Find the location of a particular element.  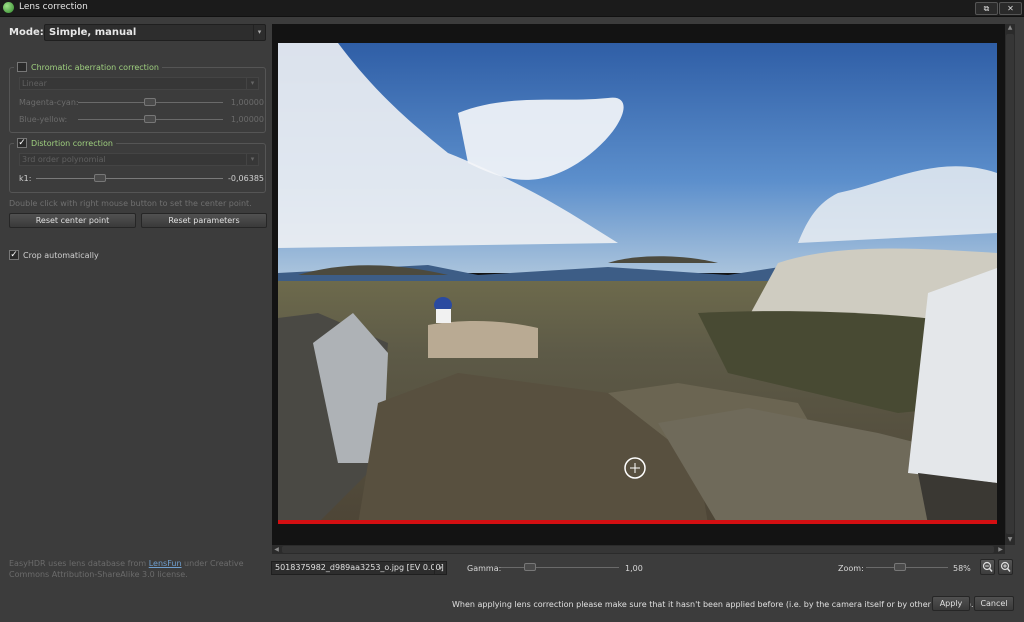

blue-yellow-slider-row: Blue-yellow: 1,00000 is located at coordinates (141, 120).